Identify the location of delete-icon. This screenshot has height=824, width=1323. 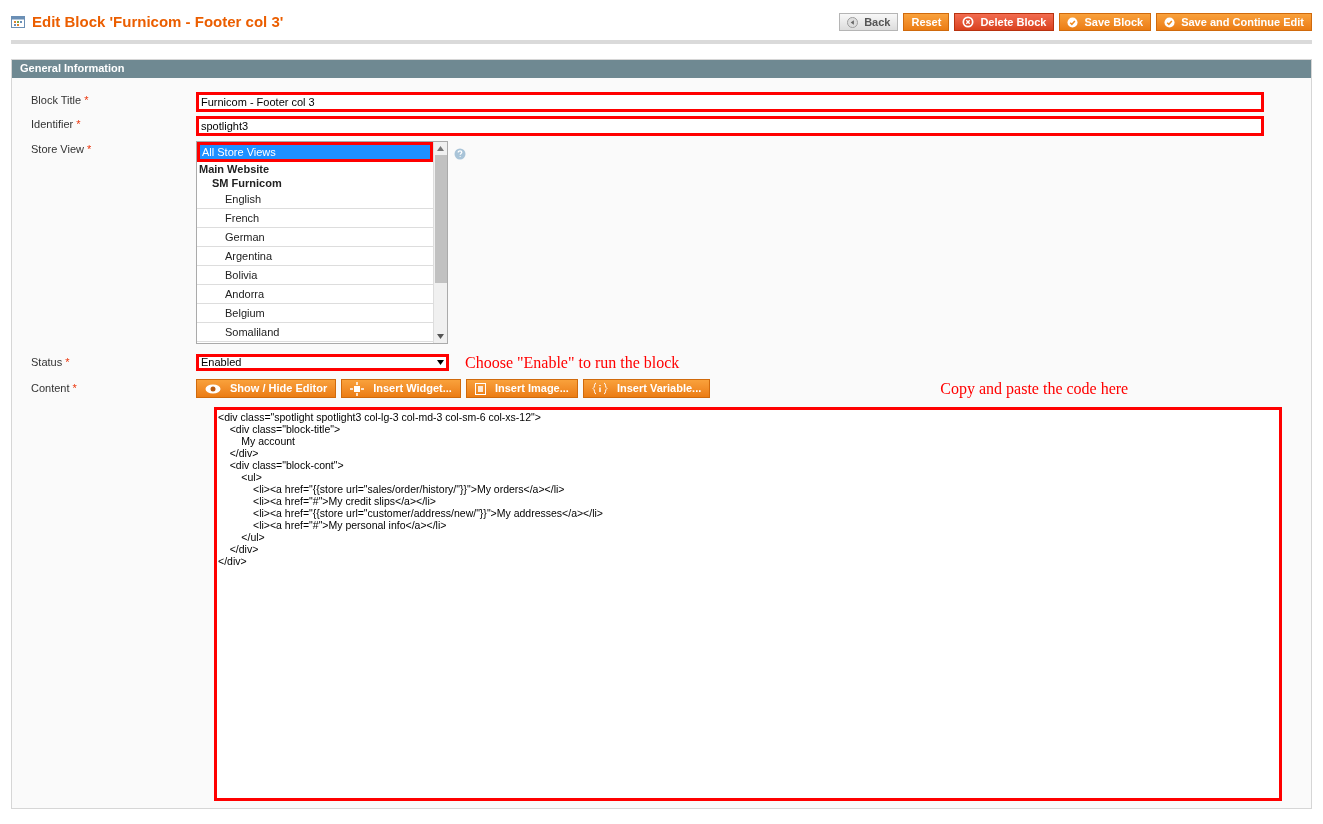
(968, 22).